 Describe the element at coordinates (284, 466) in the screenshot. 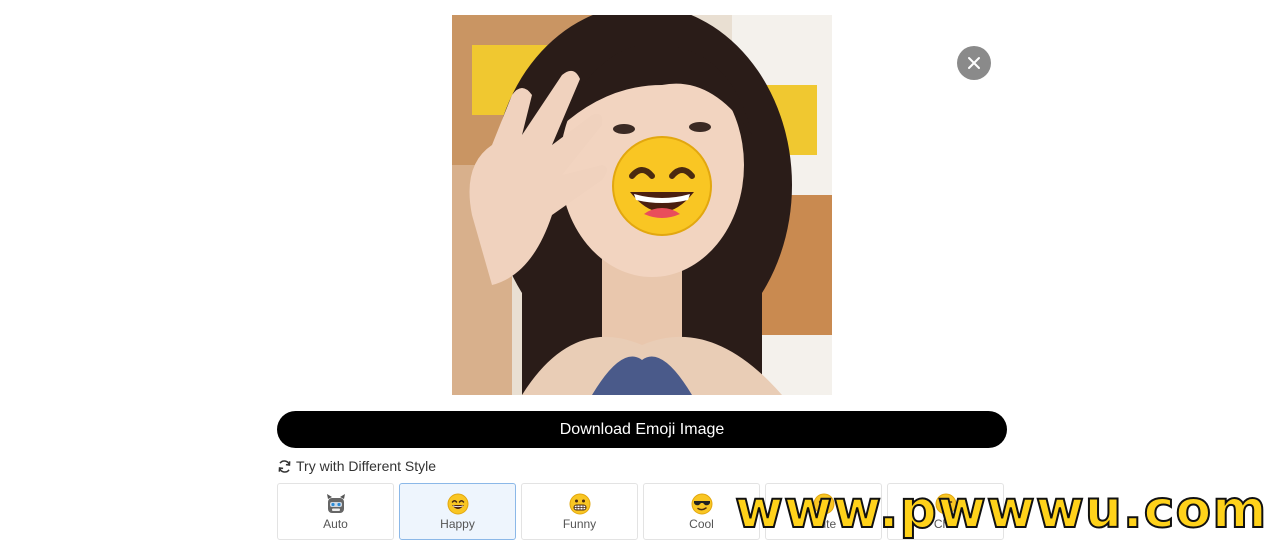

I see `refresh-icon` at that location.